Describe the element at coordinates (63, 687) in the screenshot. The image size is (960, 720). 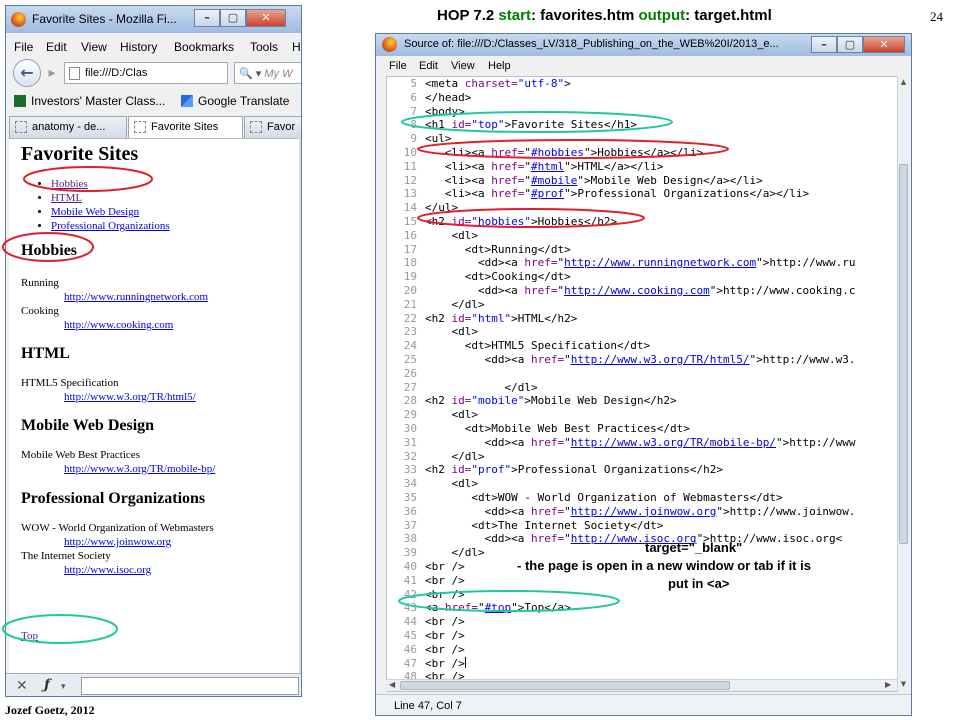
I see `chevron-down-icon: ▾` at that location.